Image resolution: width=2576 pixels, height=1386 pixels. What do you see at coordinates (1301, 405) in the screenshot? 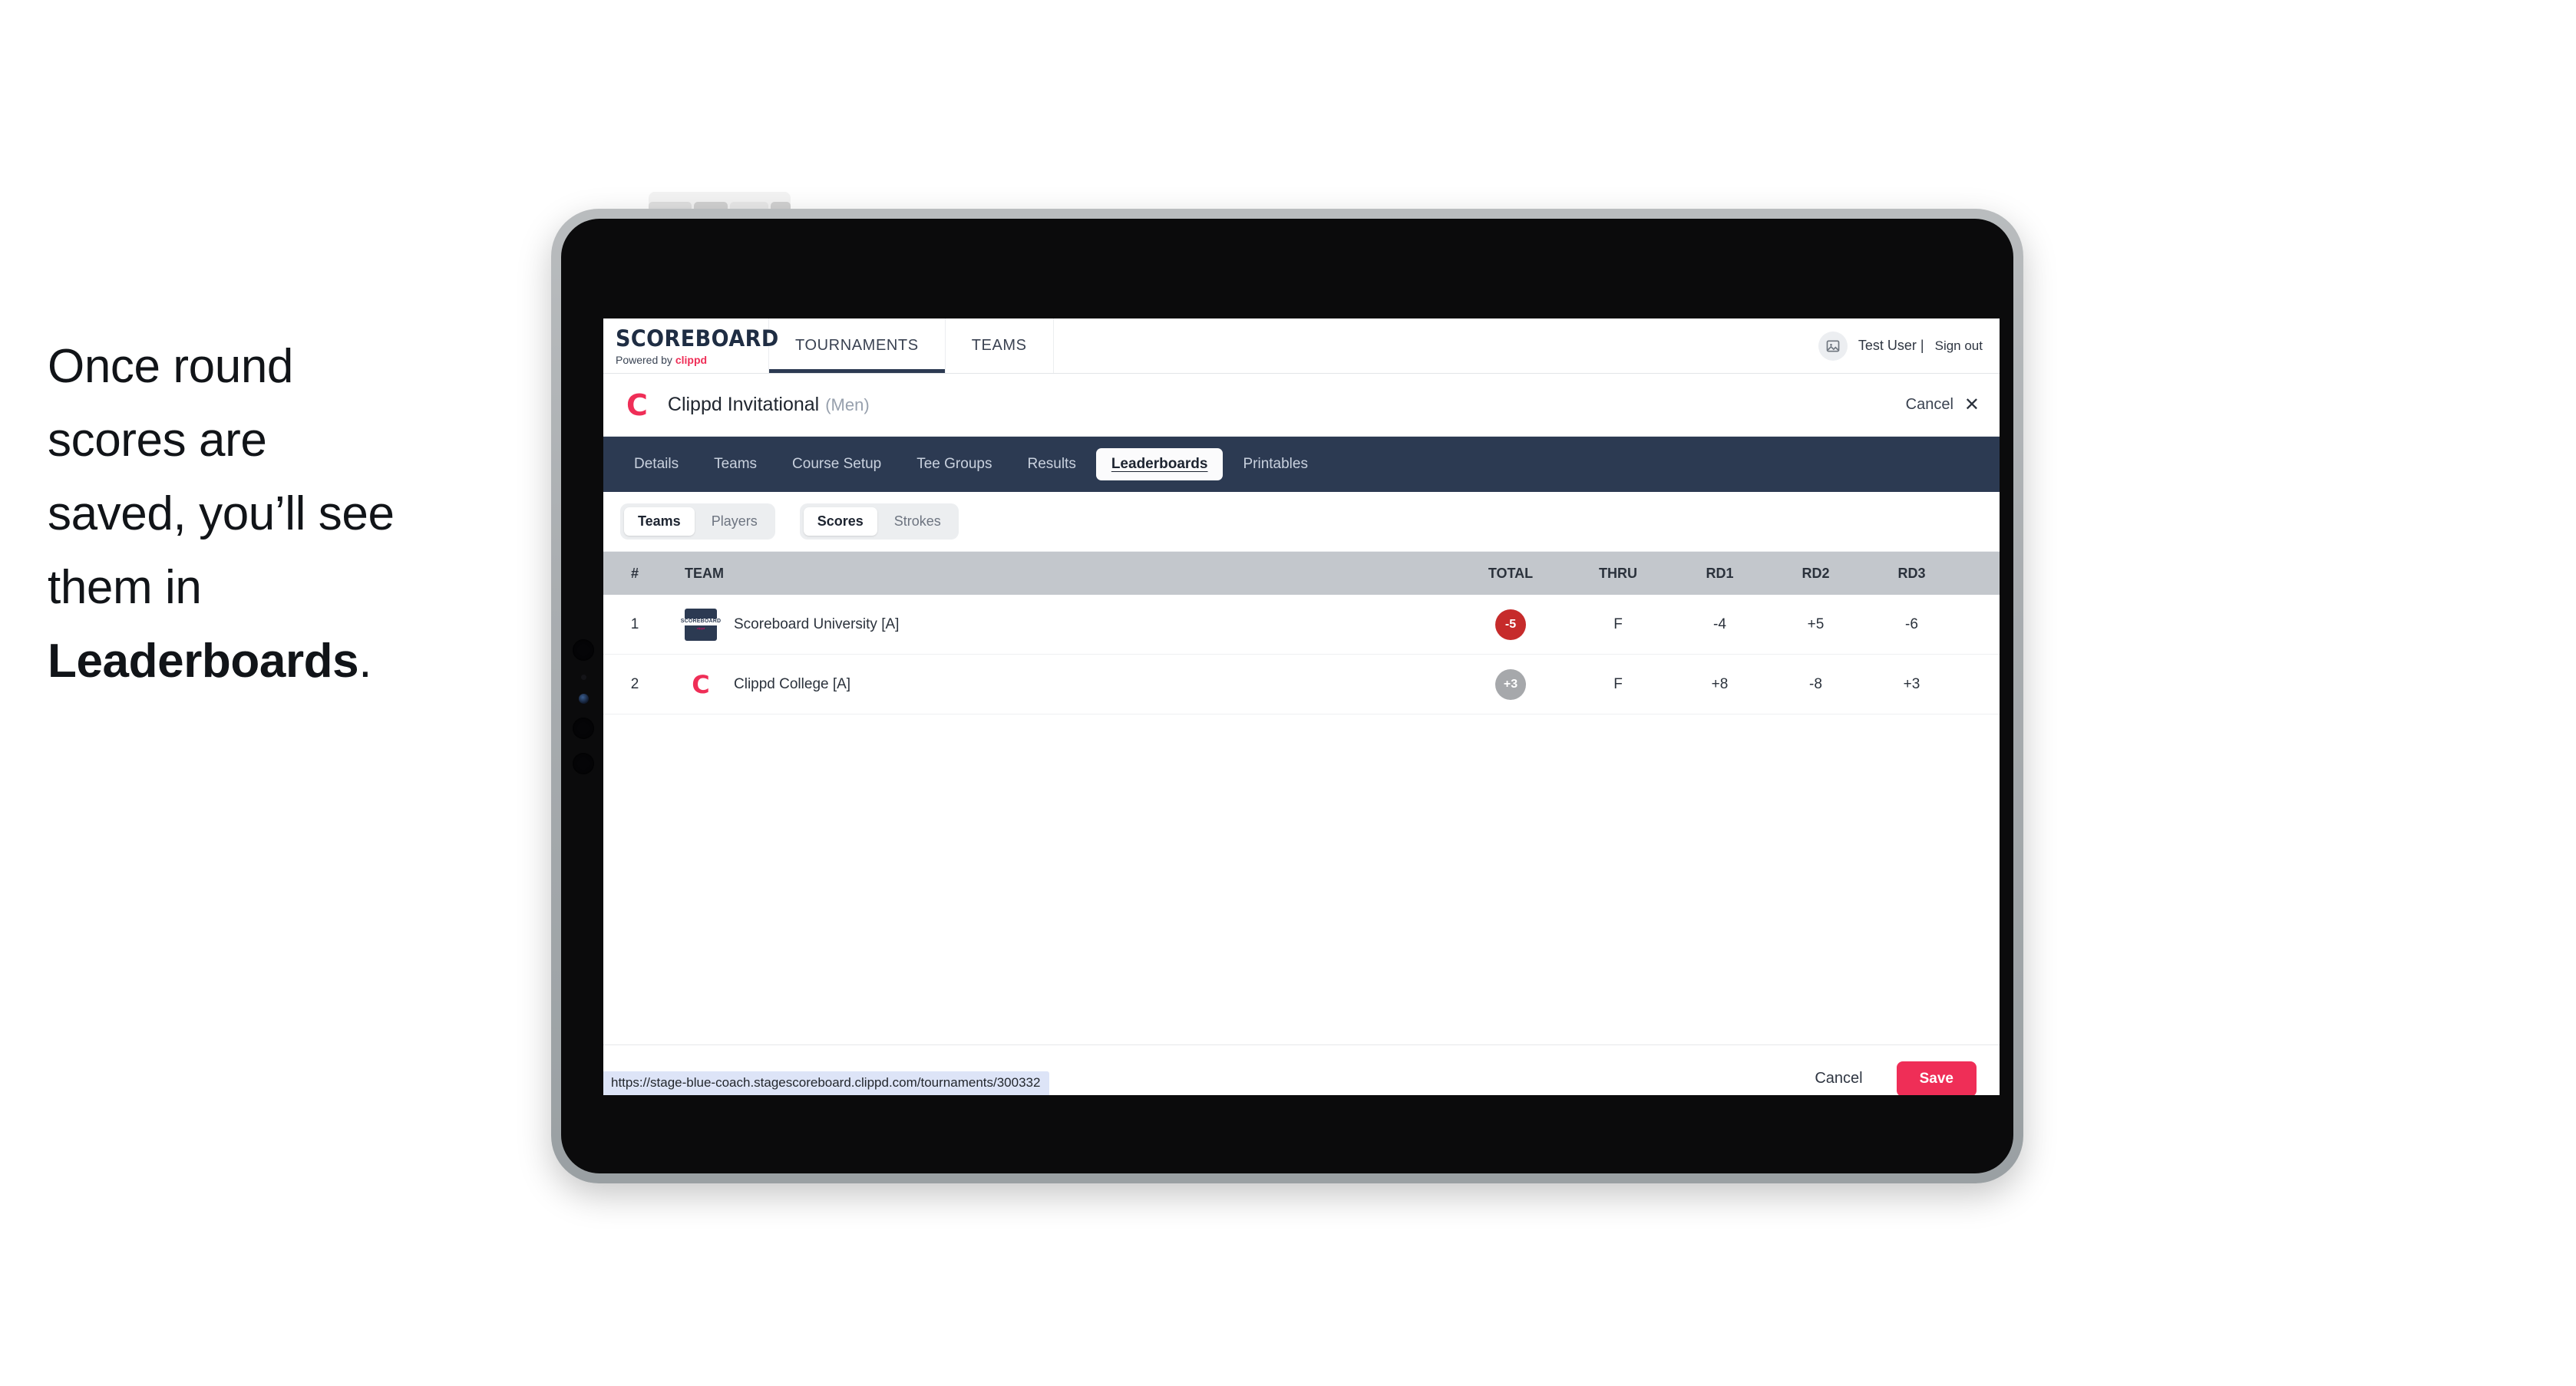
I see `tournament-header: C Clippd Invitational (Men) Cancel ✕` at bounding box center [1301, 405].